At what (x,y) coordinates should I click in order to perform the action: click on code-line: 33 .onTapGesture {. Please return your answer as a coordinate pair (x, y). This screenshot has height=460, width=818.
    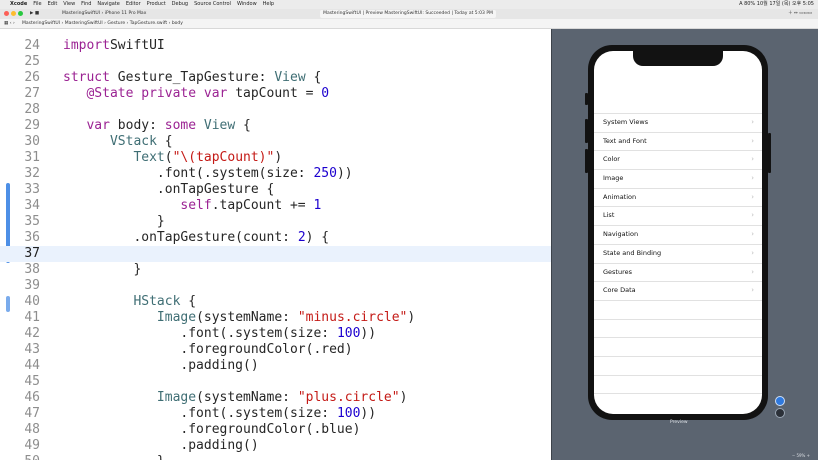
    Looking at the image, I should click on (275, 190).